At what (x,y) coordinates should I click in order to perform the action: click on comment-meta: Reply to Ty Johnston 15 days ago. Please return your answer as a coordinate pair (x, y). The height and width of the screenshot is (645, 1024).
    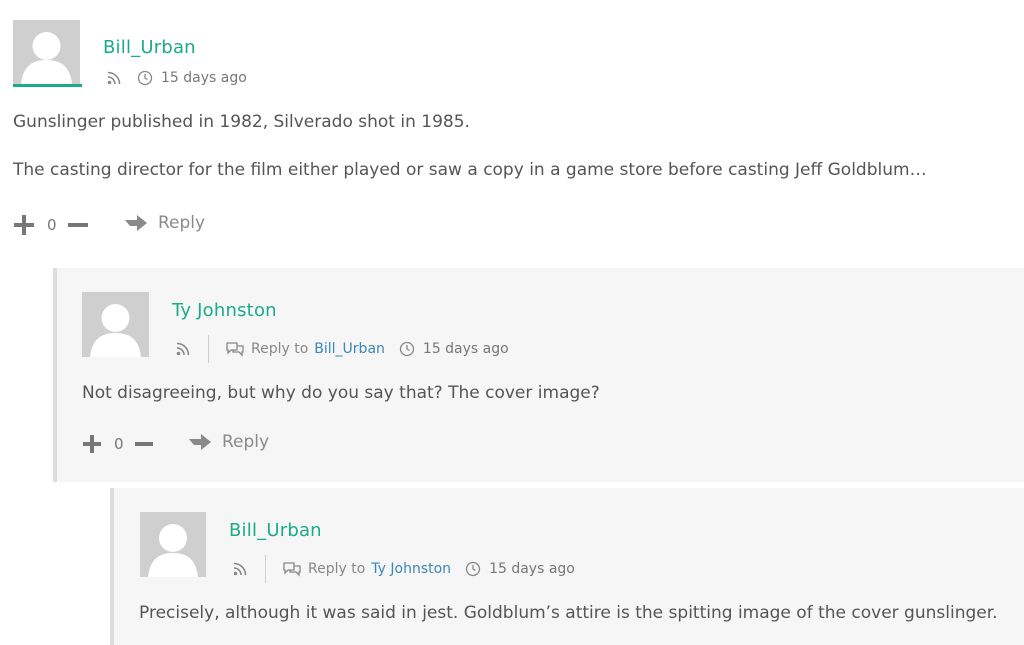
    Looking at the image, I should click on (403, 569).